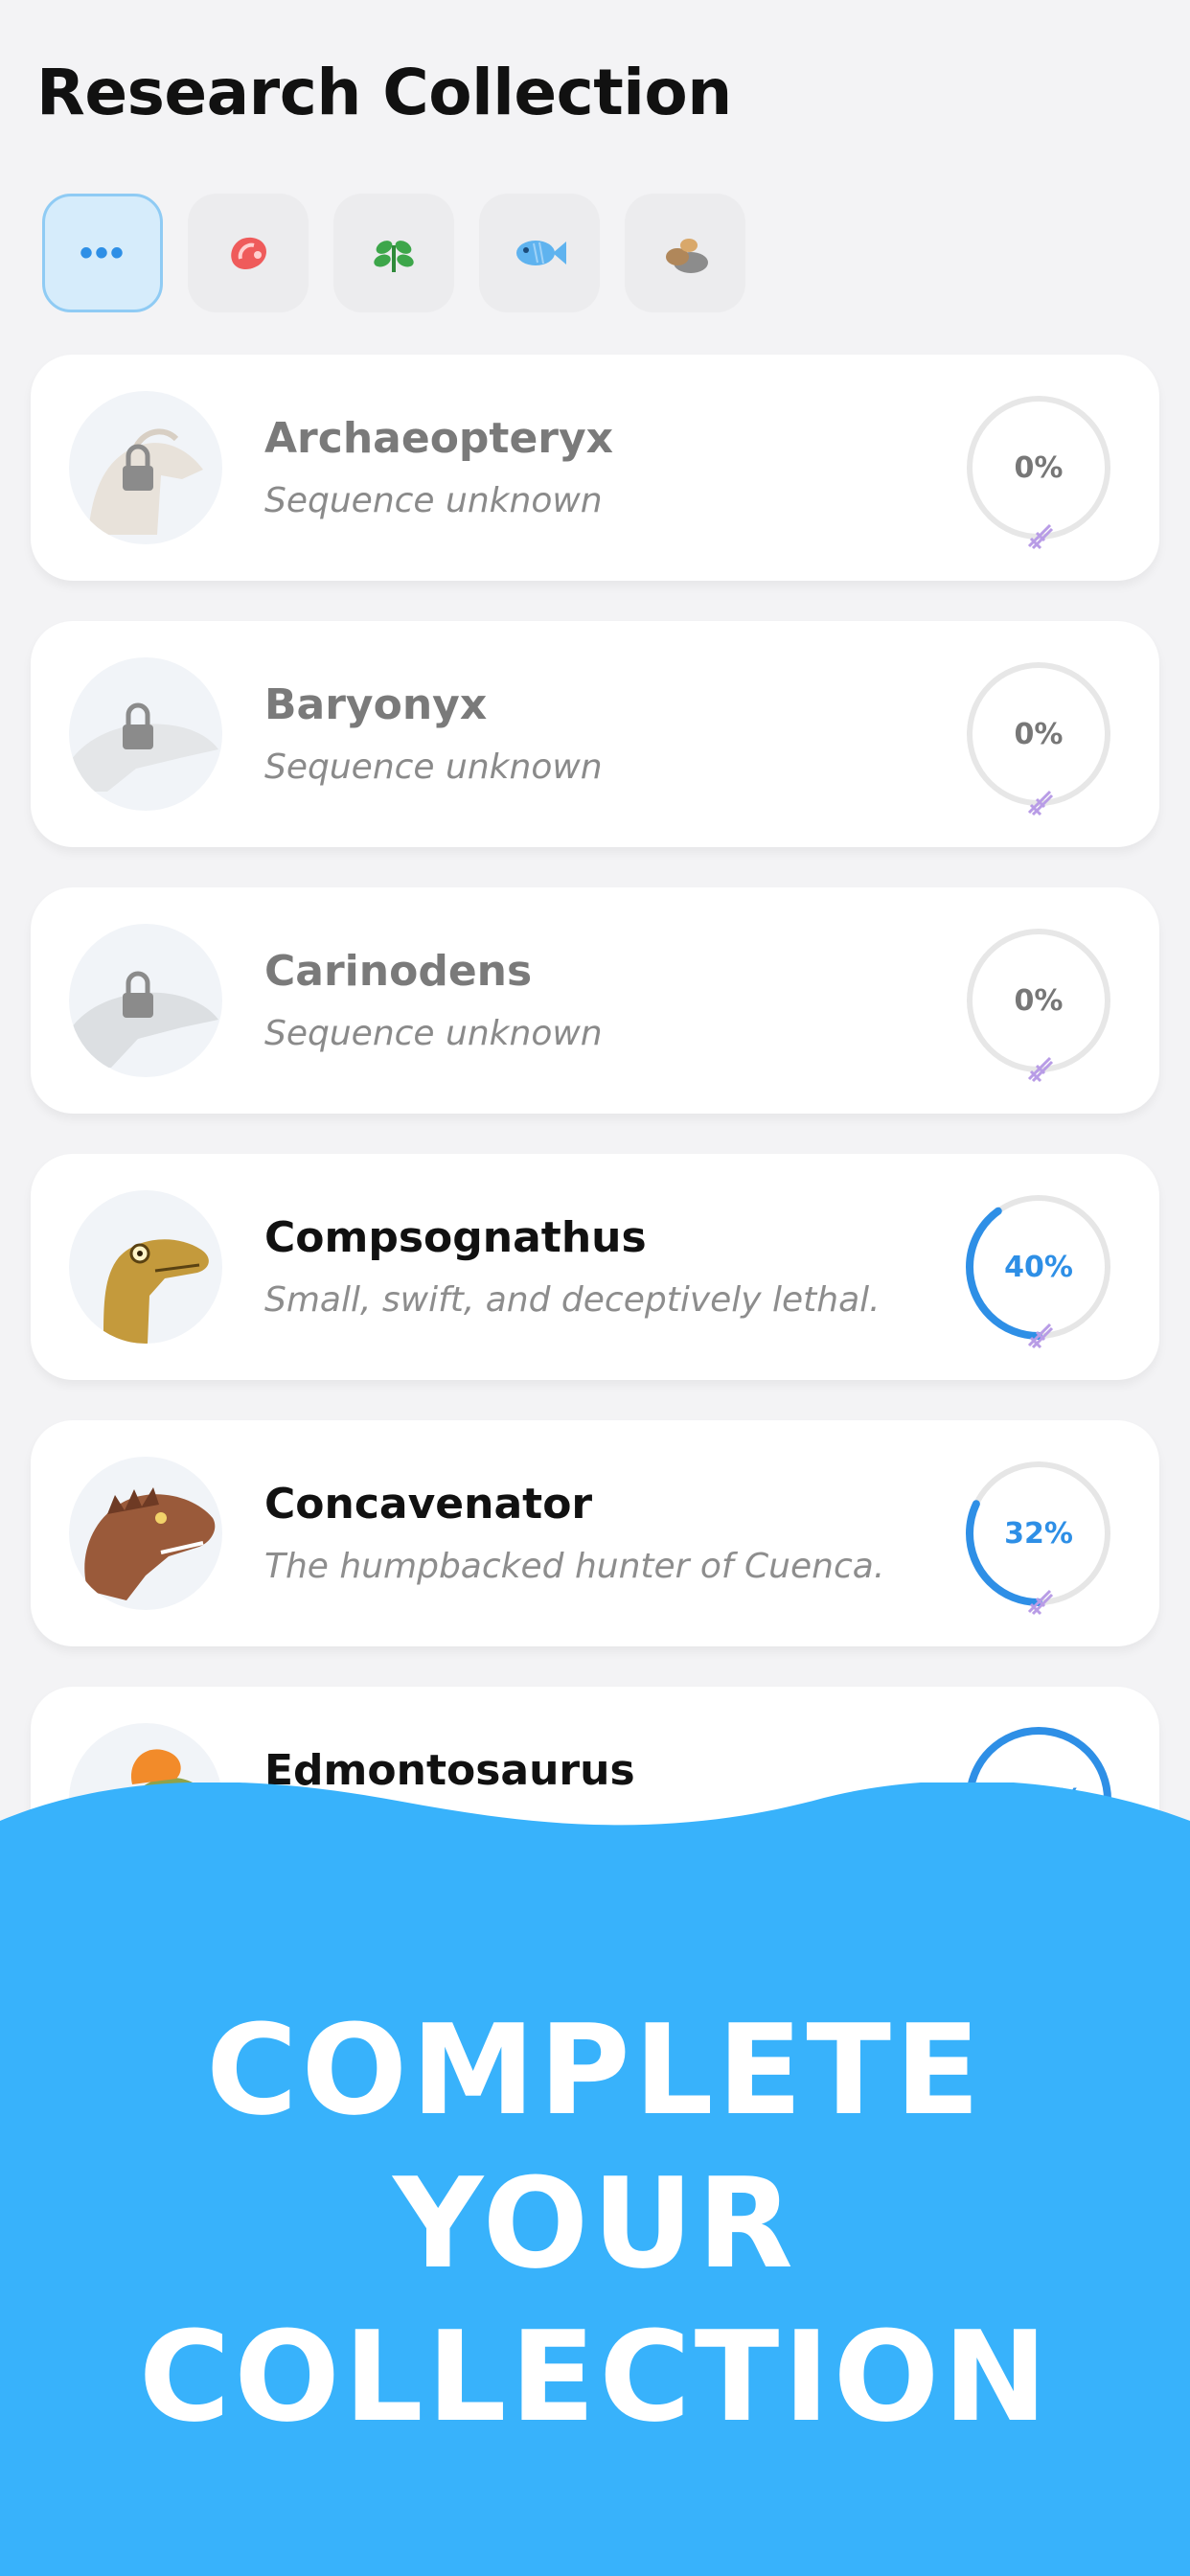 This screenshot has height=2576, width=1190. I want to click on more-dots-icon: •••, so click(103, 253).